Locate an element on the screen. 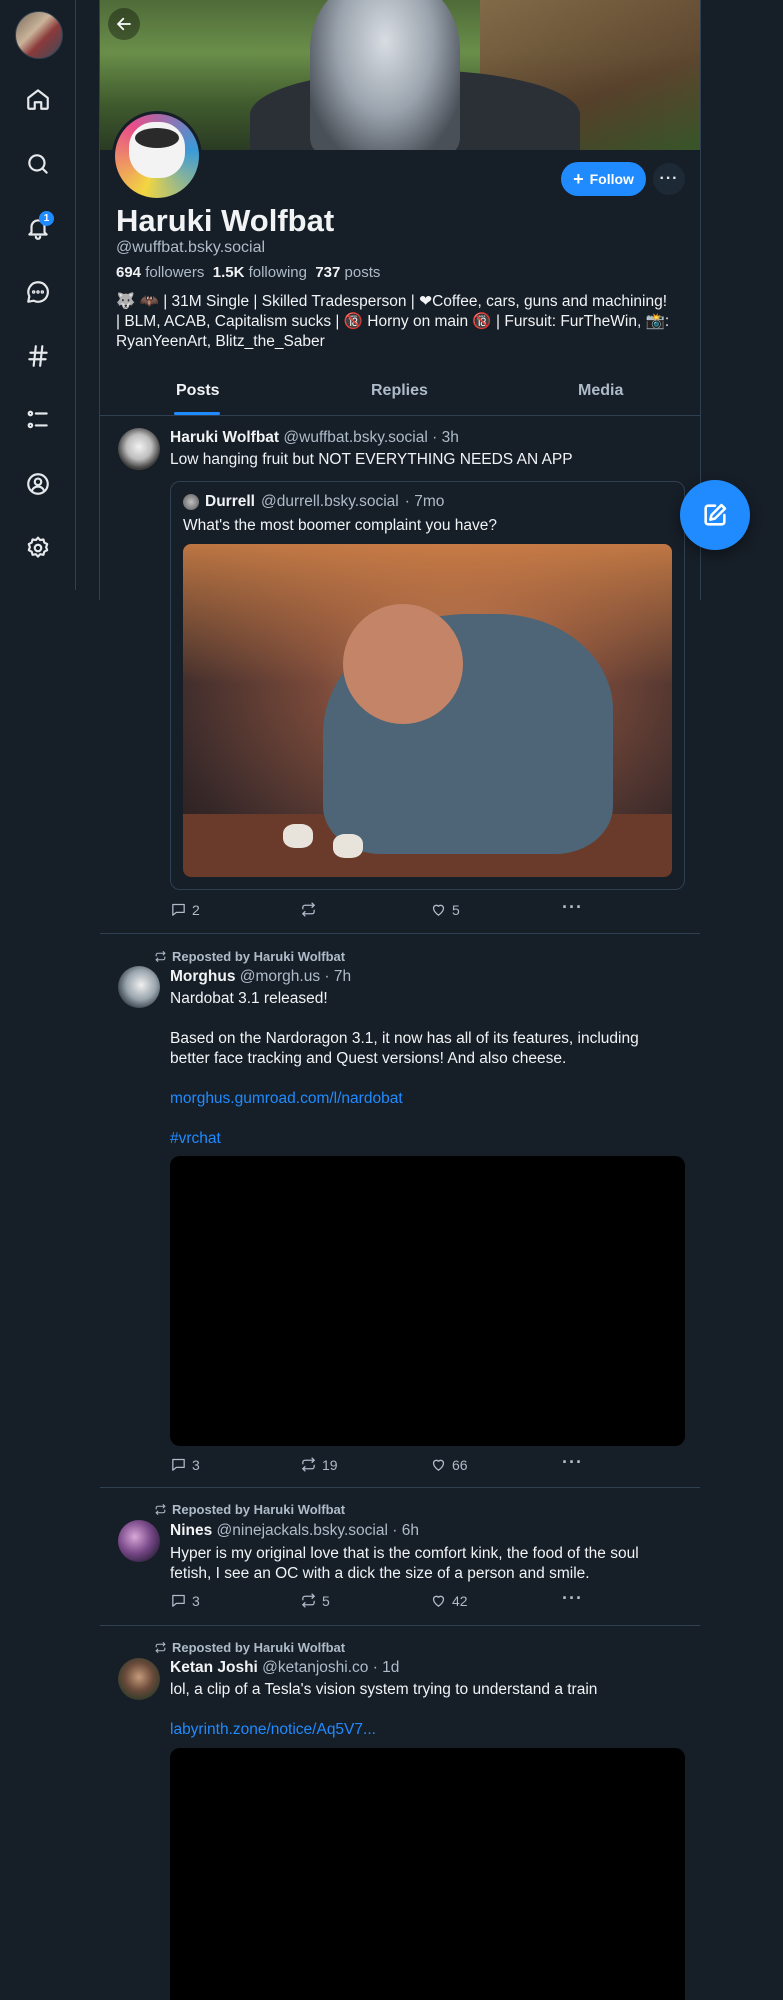  home-icon is located at coordinates (38, 99).